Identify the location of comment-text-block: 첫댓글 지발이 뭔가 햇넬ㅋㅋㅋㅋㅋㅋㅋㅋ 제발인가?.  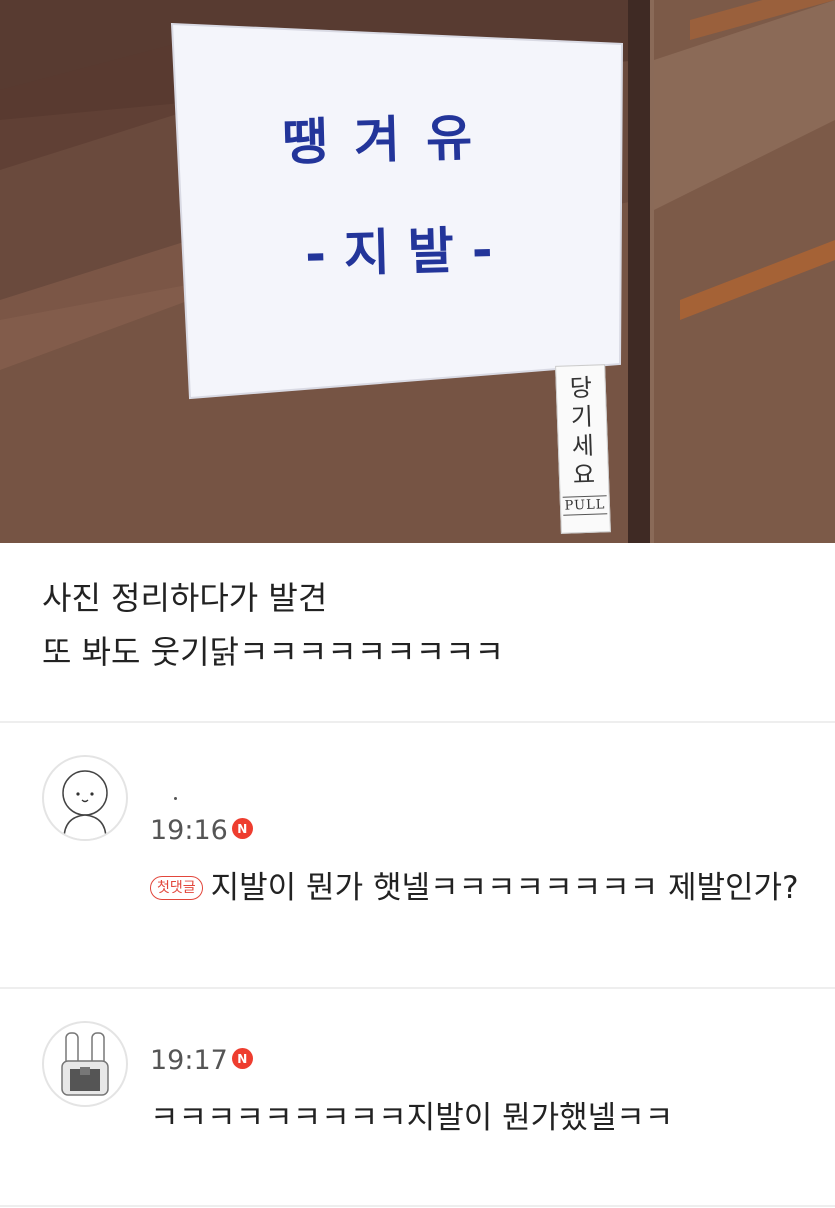
(480, 888).